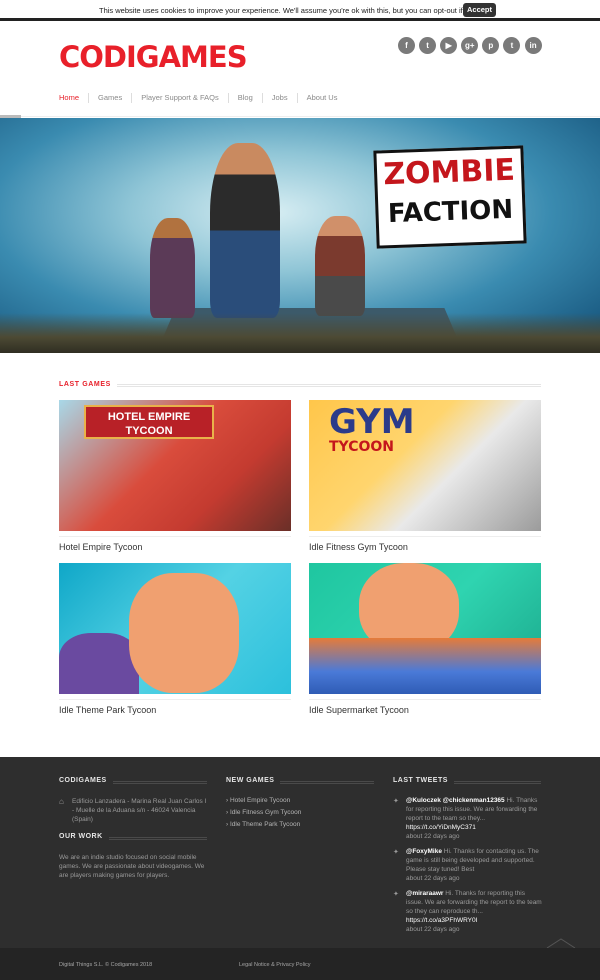 The width and height of the screenshot is (600, 980). I want to click on footer-new-game-label: Idle Theme Park Tycoon, so click(265, 824).